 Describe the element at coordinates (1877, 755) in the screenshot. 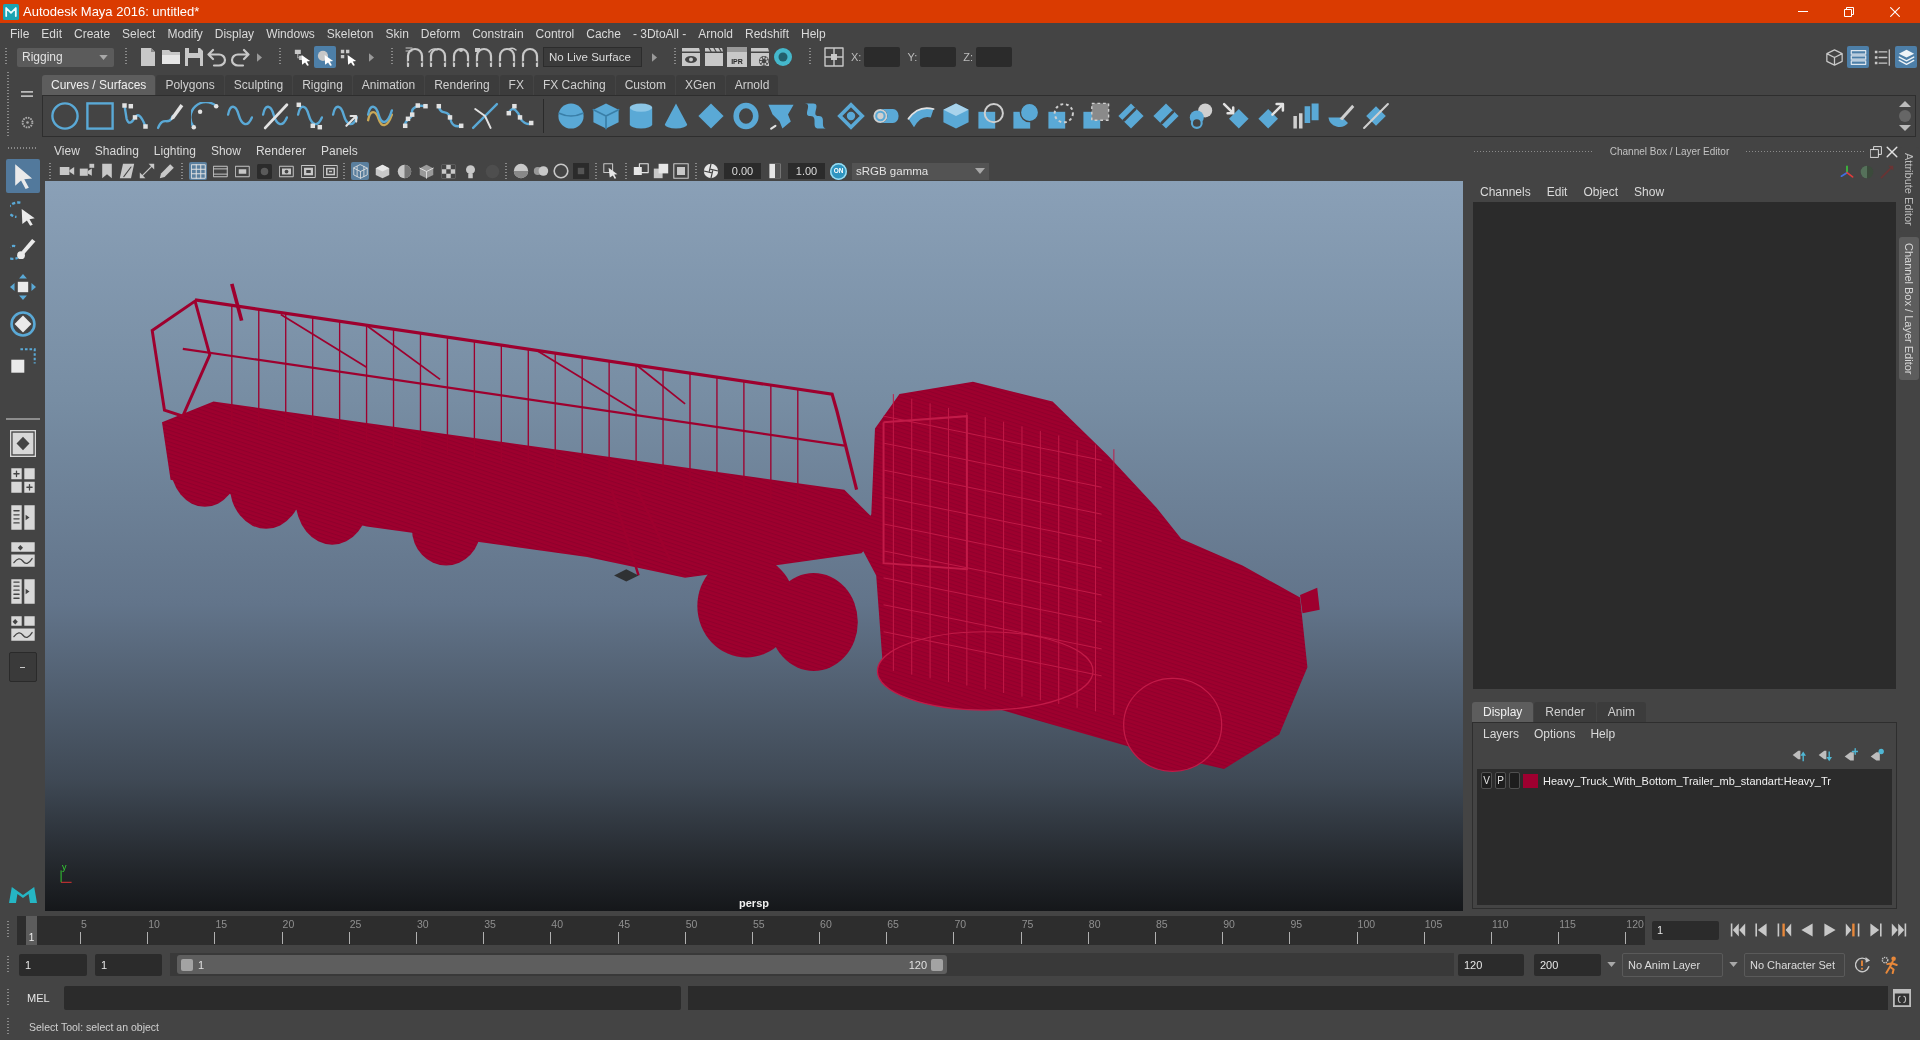

I see `layer-dot-icon` at that location.